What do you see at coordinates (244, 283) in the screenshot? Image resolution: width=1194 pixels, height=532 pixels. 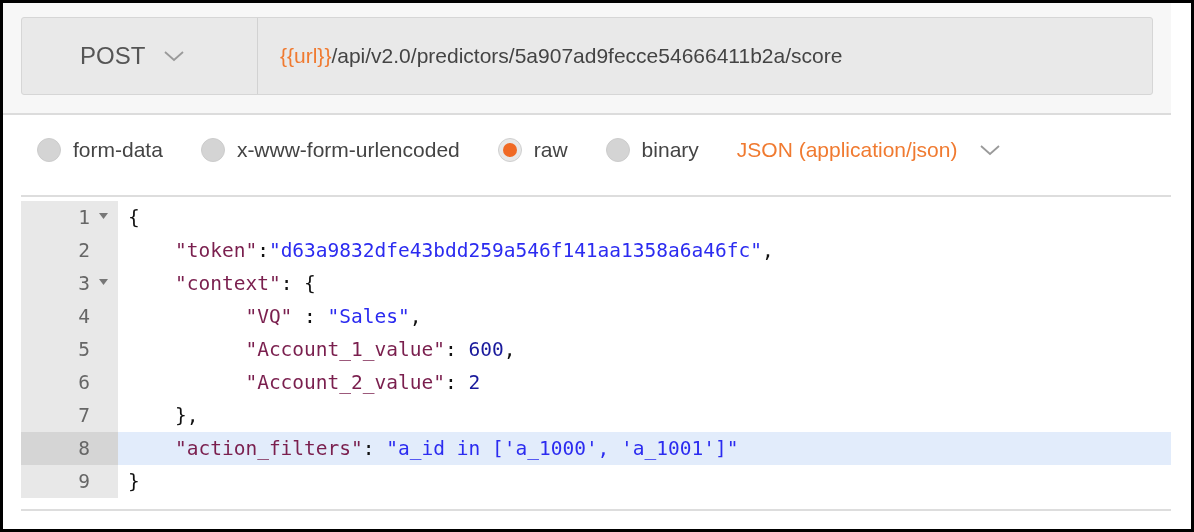 I see `code-line: "context": {` at bounding box center [244, 283].